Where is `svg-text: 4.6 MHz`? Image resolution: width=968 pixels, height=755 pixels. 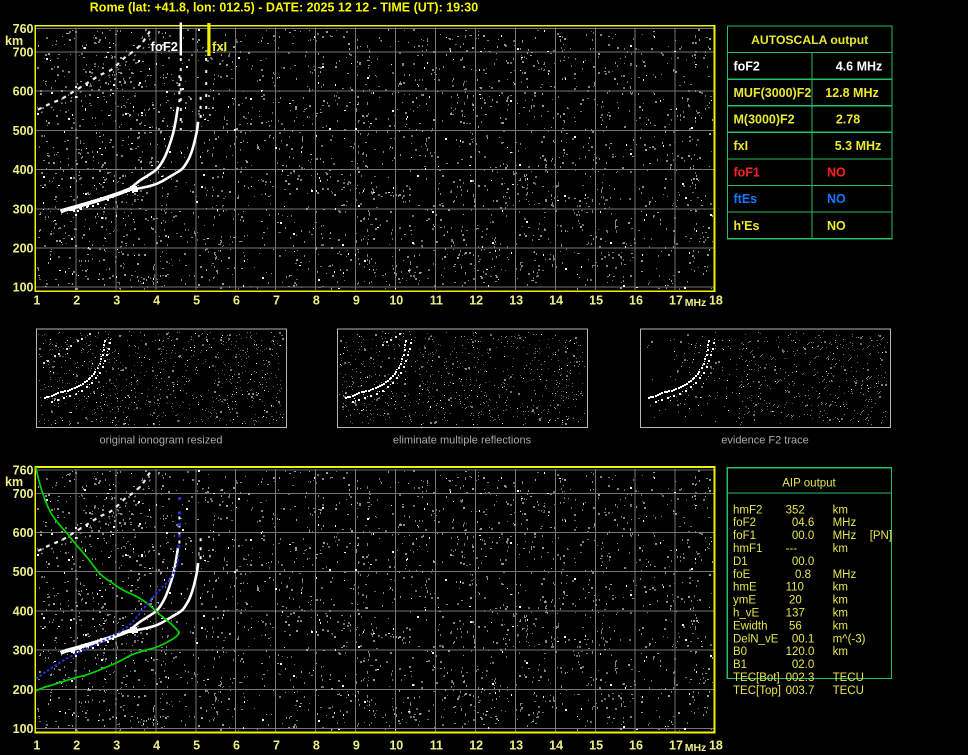
svg-text: 4.6 MHz is located at coordinates (859, 66).